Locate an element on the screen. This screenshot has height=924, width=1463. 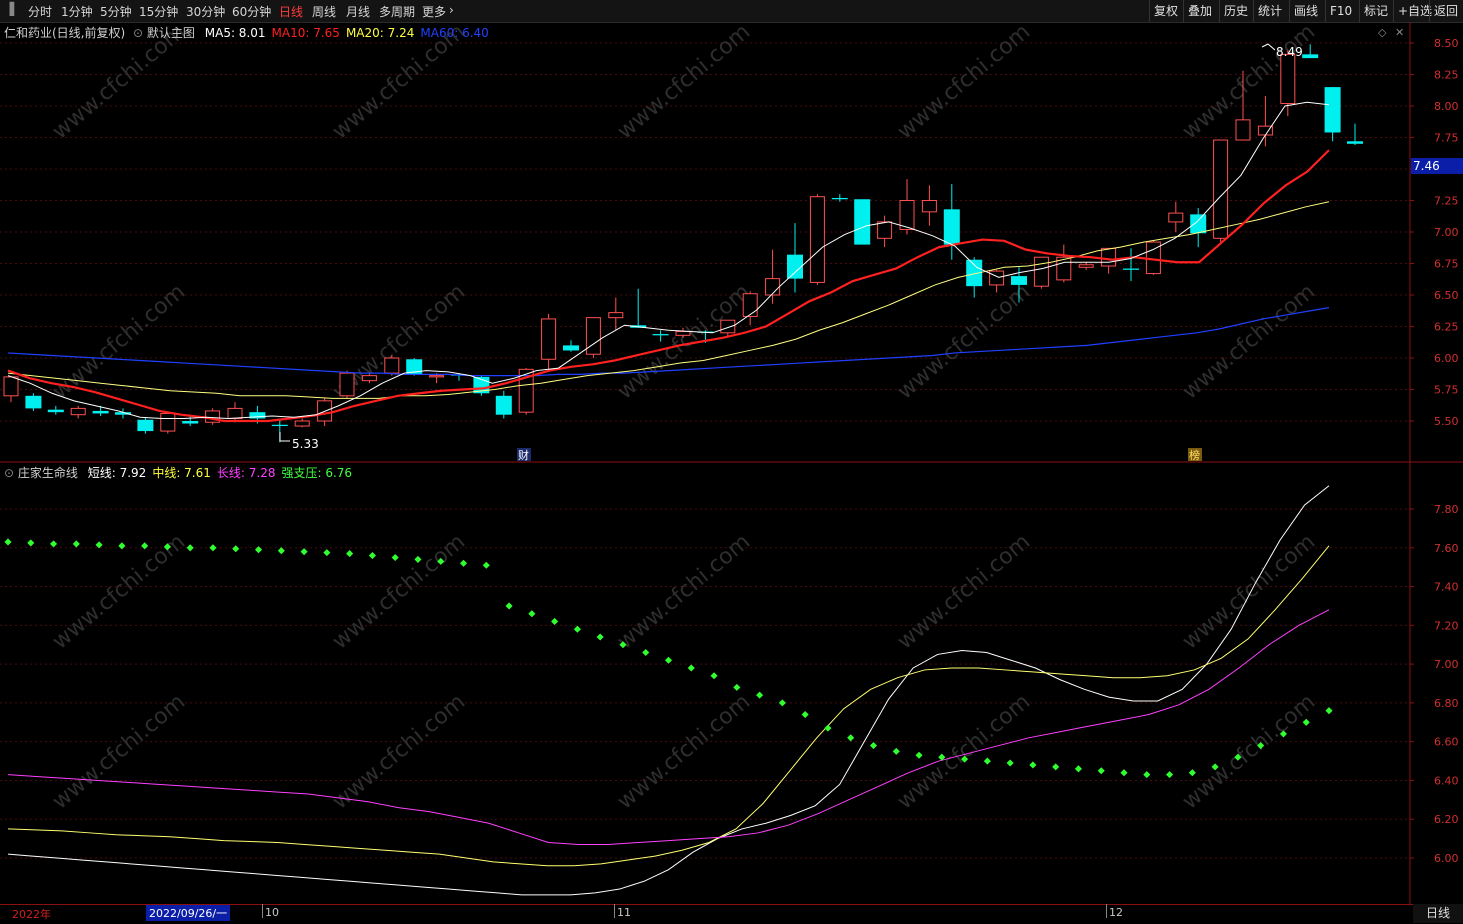
price-axis-label: 6.00 is located at coordinates (1446, 358).